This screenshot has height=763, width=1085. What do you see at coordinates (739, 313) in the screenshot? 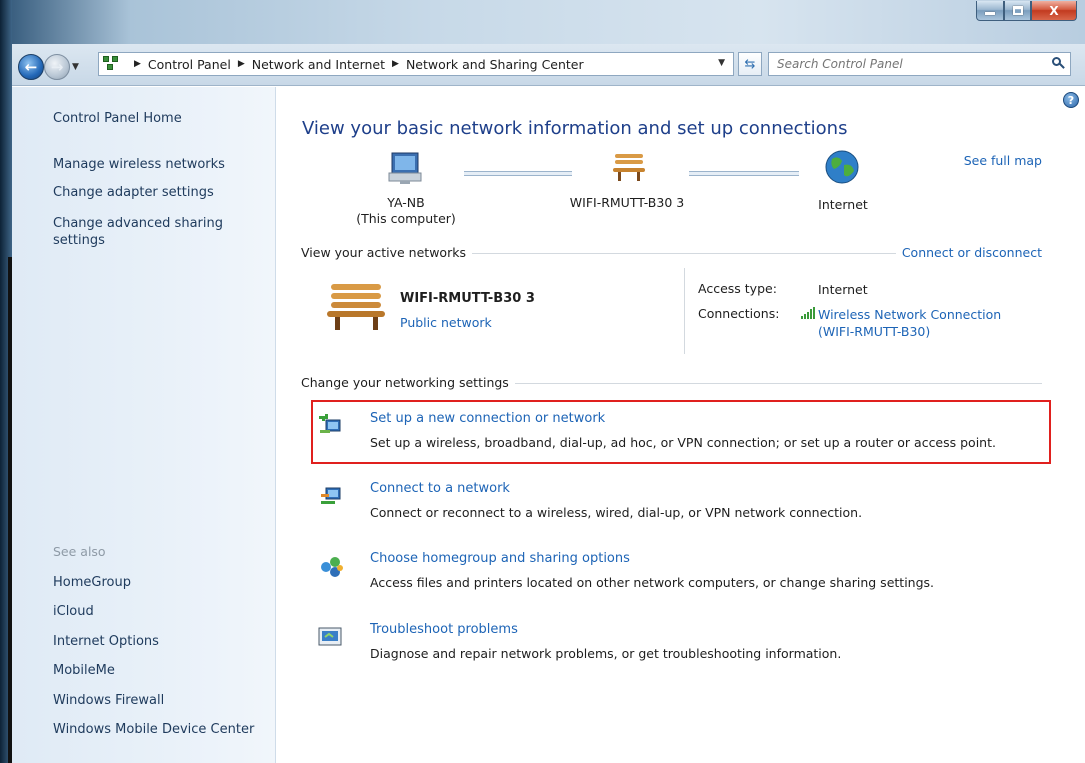
I see `connections-label: Connections:` at bounding box center [739, 313].